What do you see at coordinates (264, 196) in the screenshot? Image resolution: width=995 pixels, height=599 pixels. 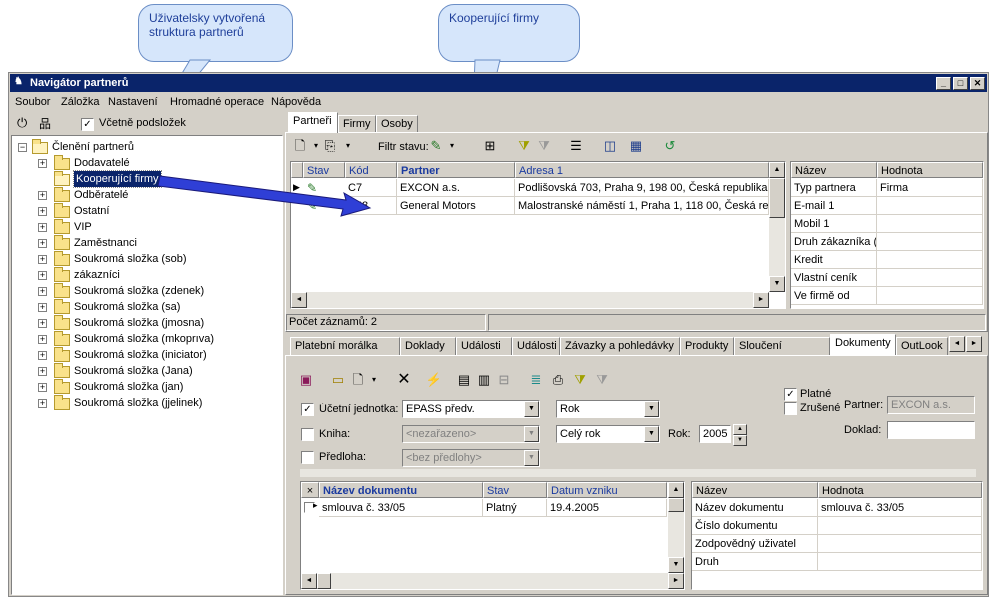 I see `annotation-arrow` at bounding box center [264, 196].